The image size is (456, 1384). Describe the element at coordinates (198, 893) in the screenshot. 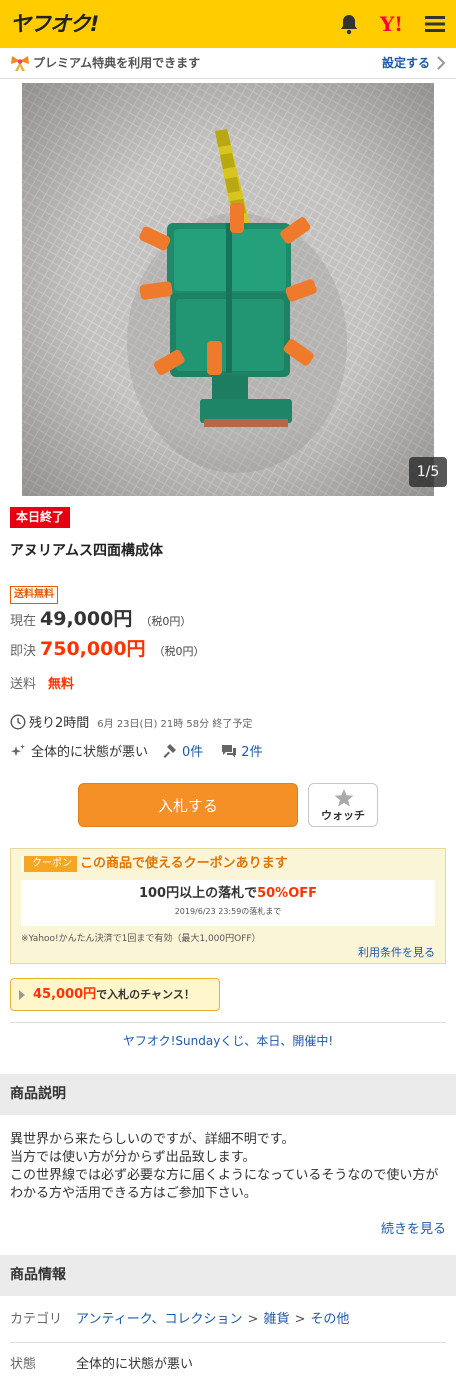

I see `coupon-condition: 100円以上の落札で` at that location.